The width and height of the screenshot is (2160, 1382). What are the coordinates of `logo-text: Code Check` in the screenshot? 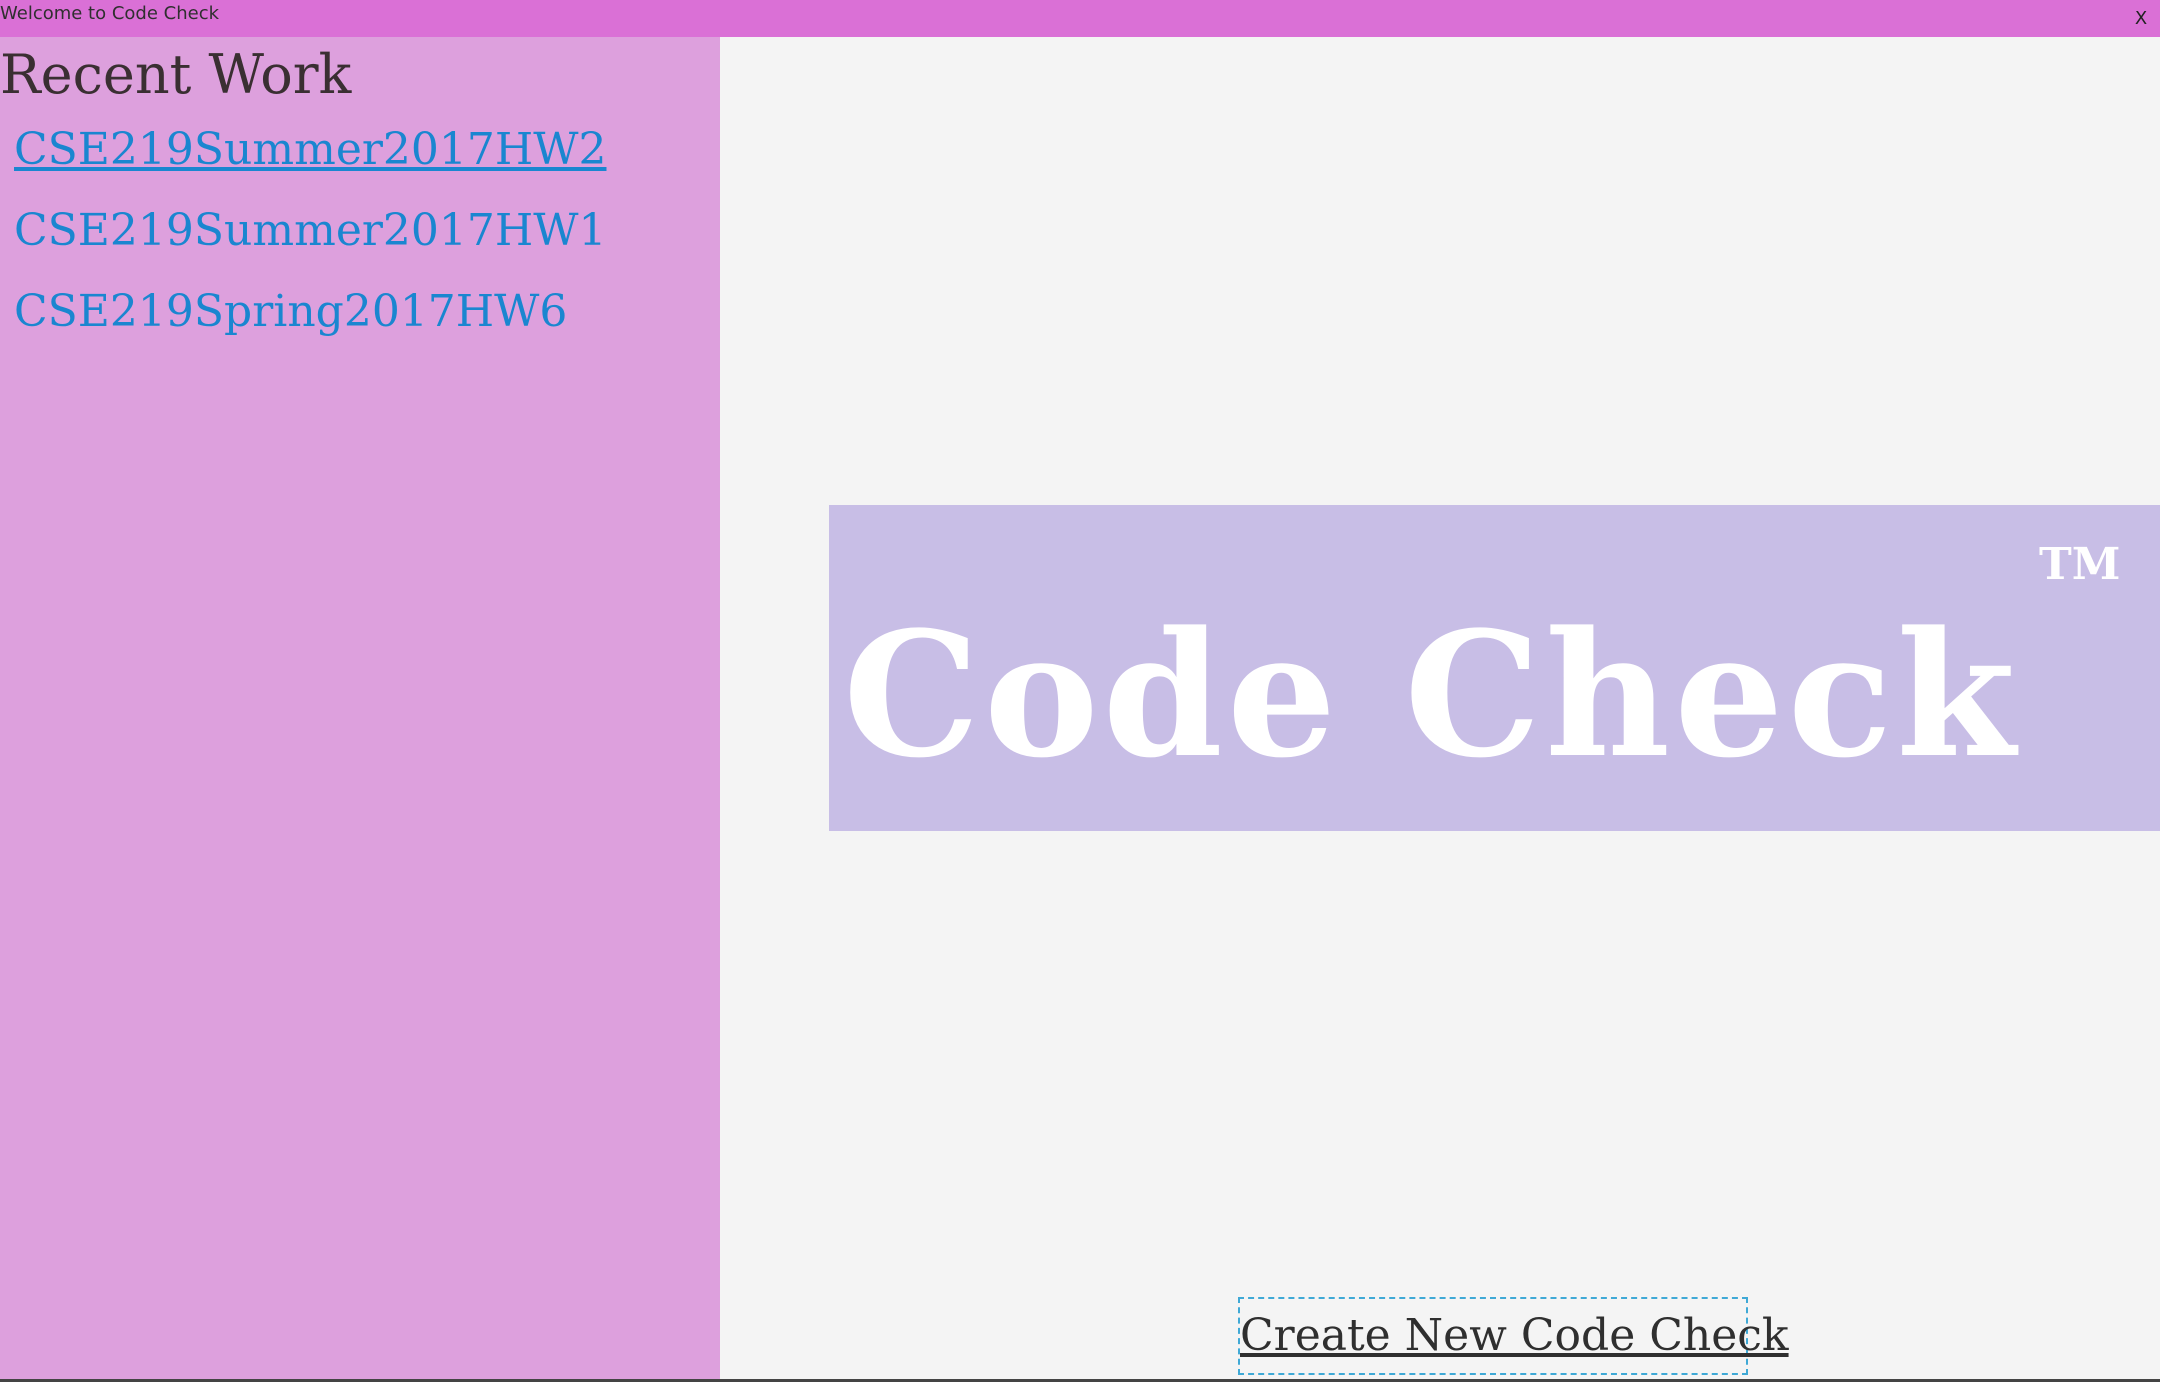 It's located at (1431, 694).